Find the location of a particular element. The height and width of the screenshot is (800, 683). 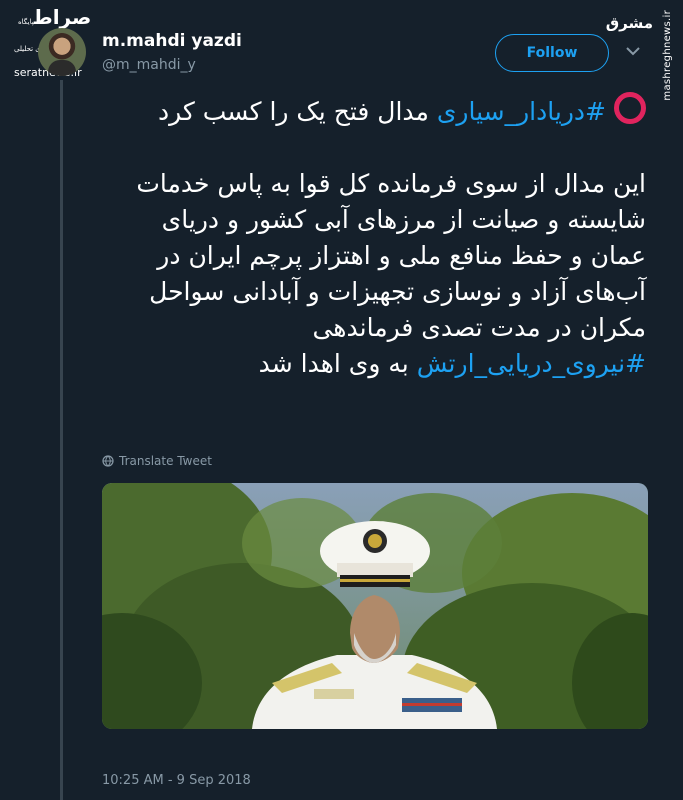

author-display-name: m.mahdi yazdi is located at coordinates (172, 41).